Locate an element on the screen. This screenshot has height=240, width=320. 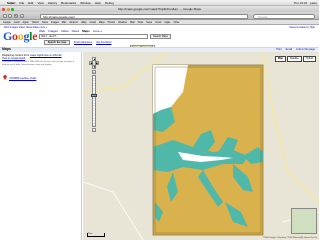
user-name: peter is located at coordinates (313, 3).